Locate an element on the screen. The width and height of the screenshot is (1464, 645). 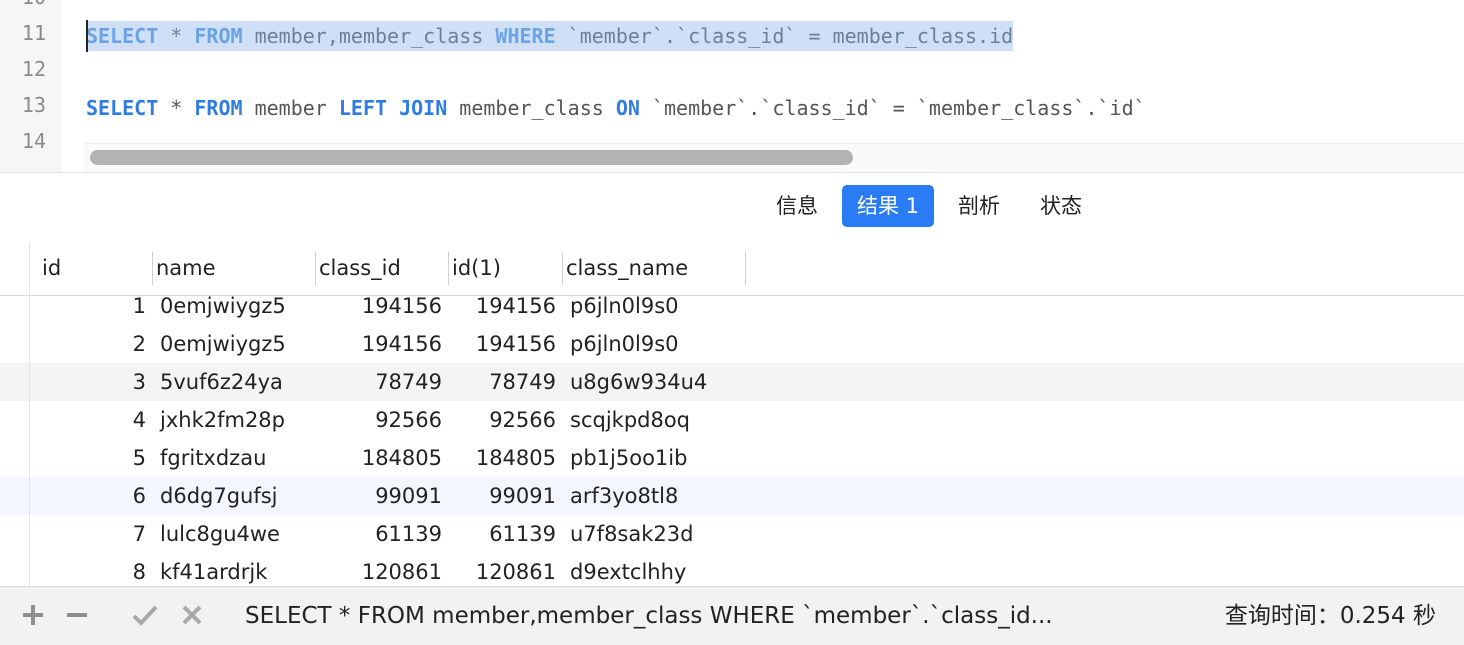
tab-info: 信息 is located at coordinates (797, 206).